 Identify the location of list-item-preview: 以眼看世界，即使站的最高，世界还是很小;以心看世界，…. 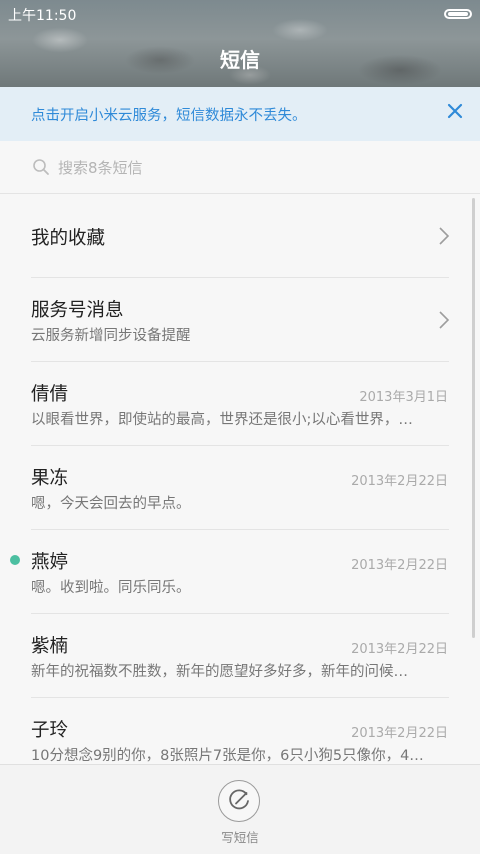
(222, 420).